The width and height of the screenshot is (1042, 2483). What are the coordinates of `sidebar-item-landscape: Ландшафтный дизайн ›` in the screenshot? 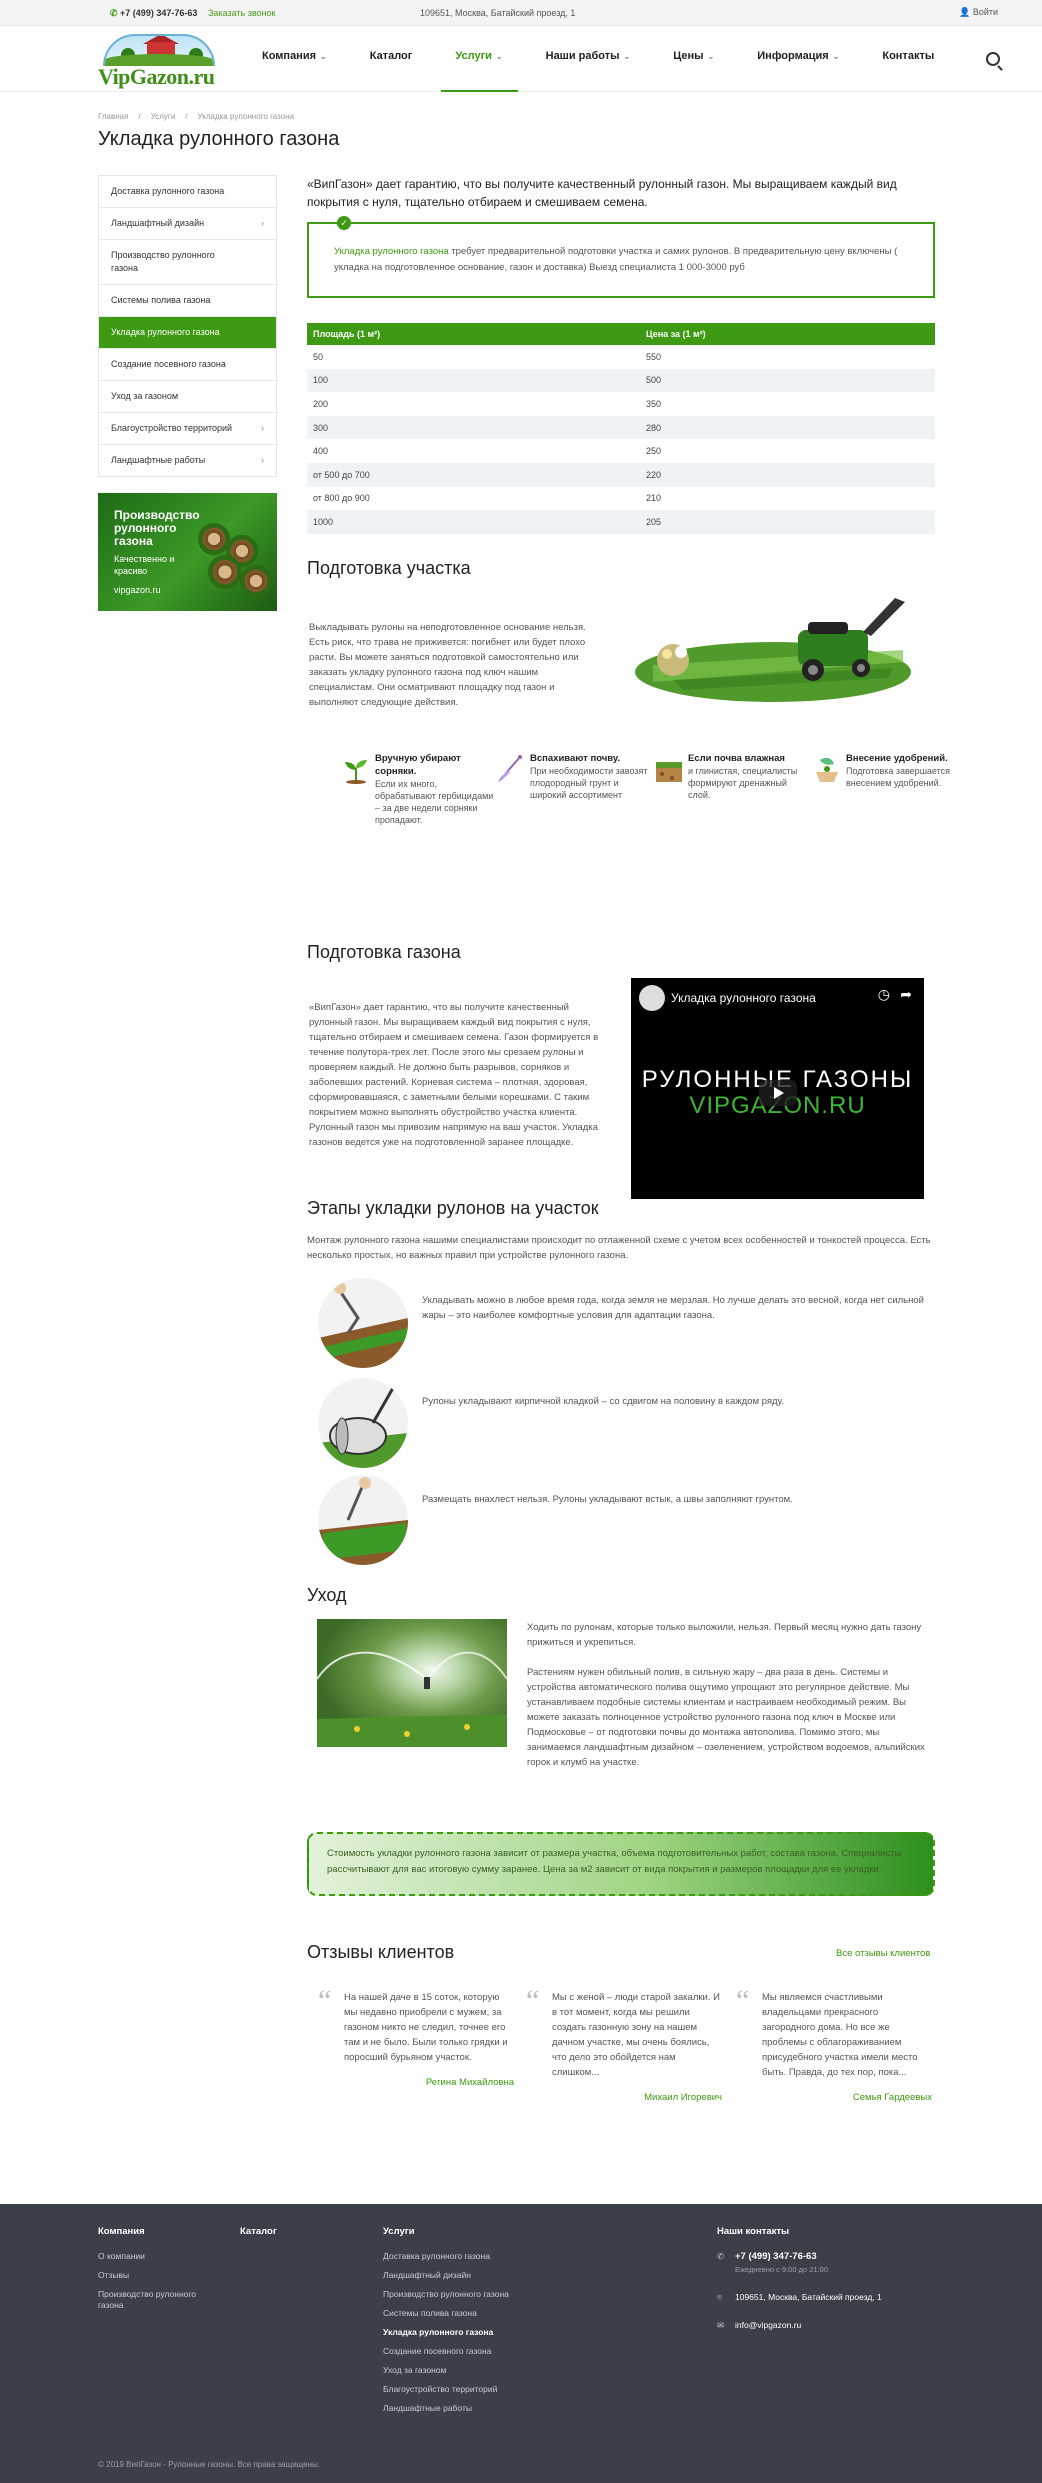 It's located at (187, 224).